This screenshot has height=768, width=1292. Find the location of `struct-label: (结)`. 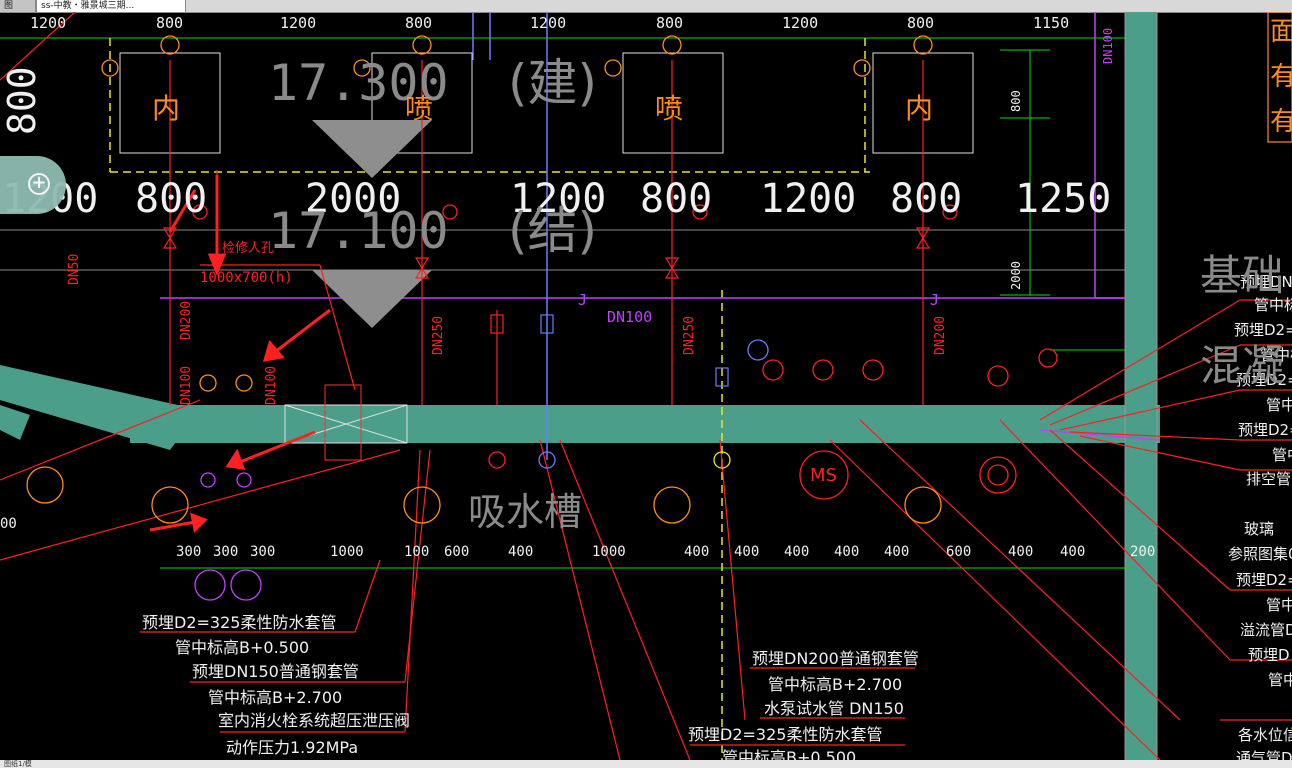

struct-label: (结) is located at coordinates (552, 231).